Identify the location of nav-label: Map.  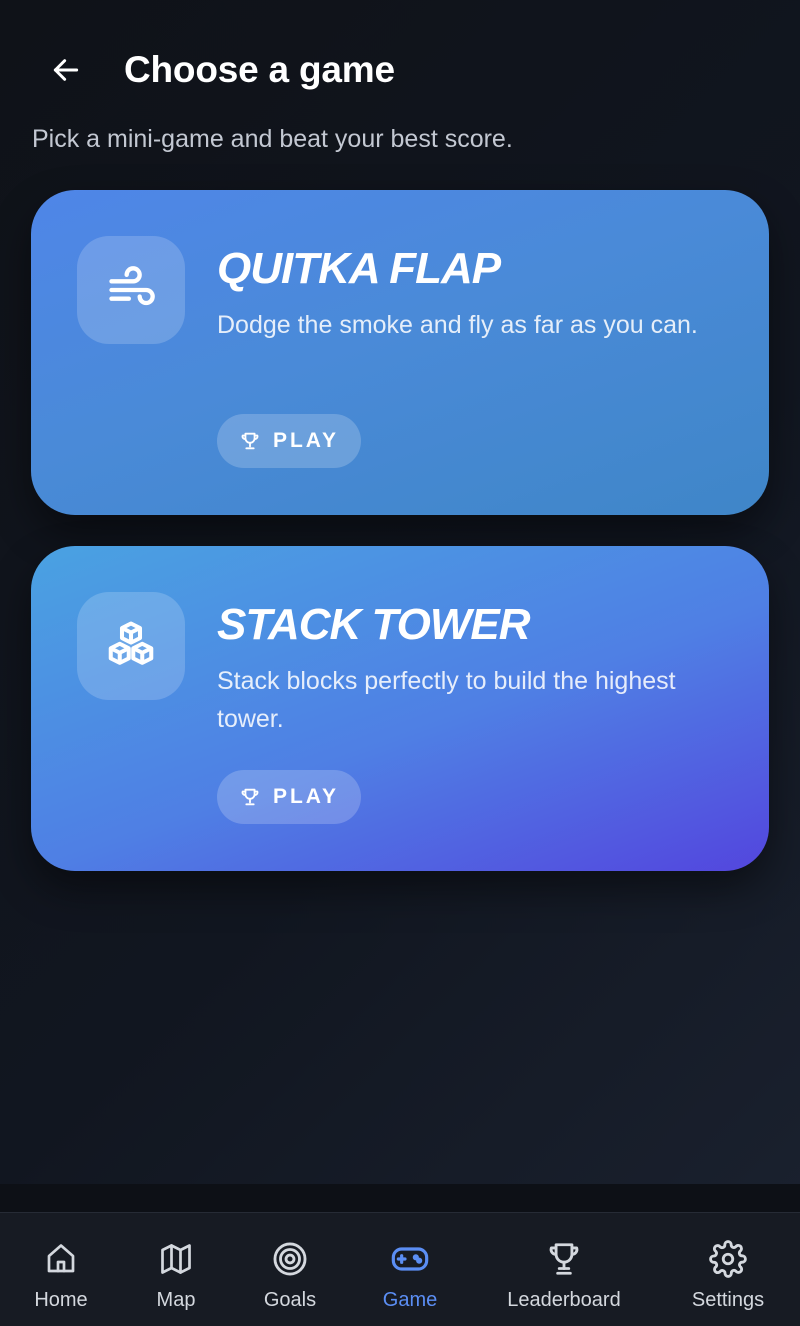
(176, 1300).